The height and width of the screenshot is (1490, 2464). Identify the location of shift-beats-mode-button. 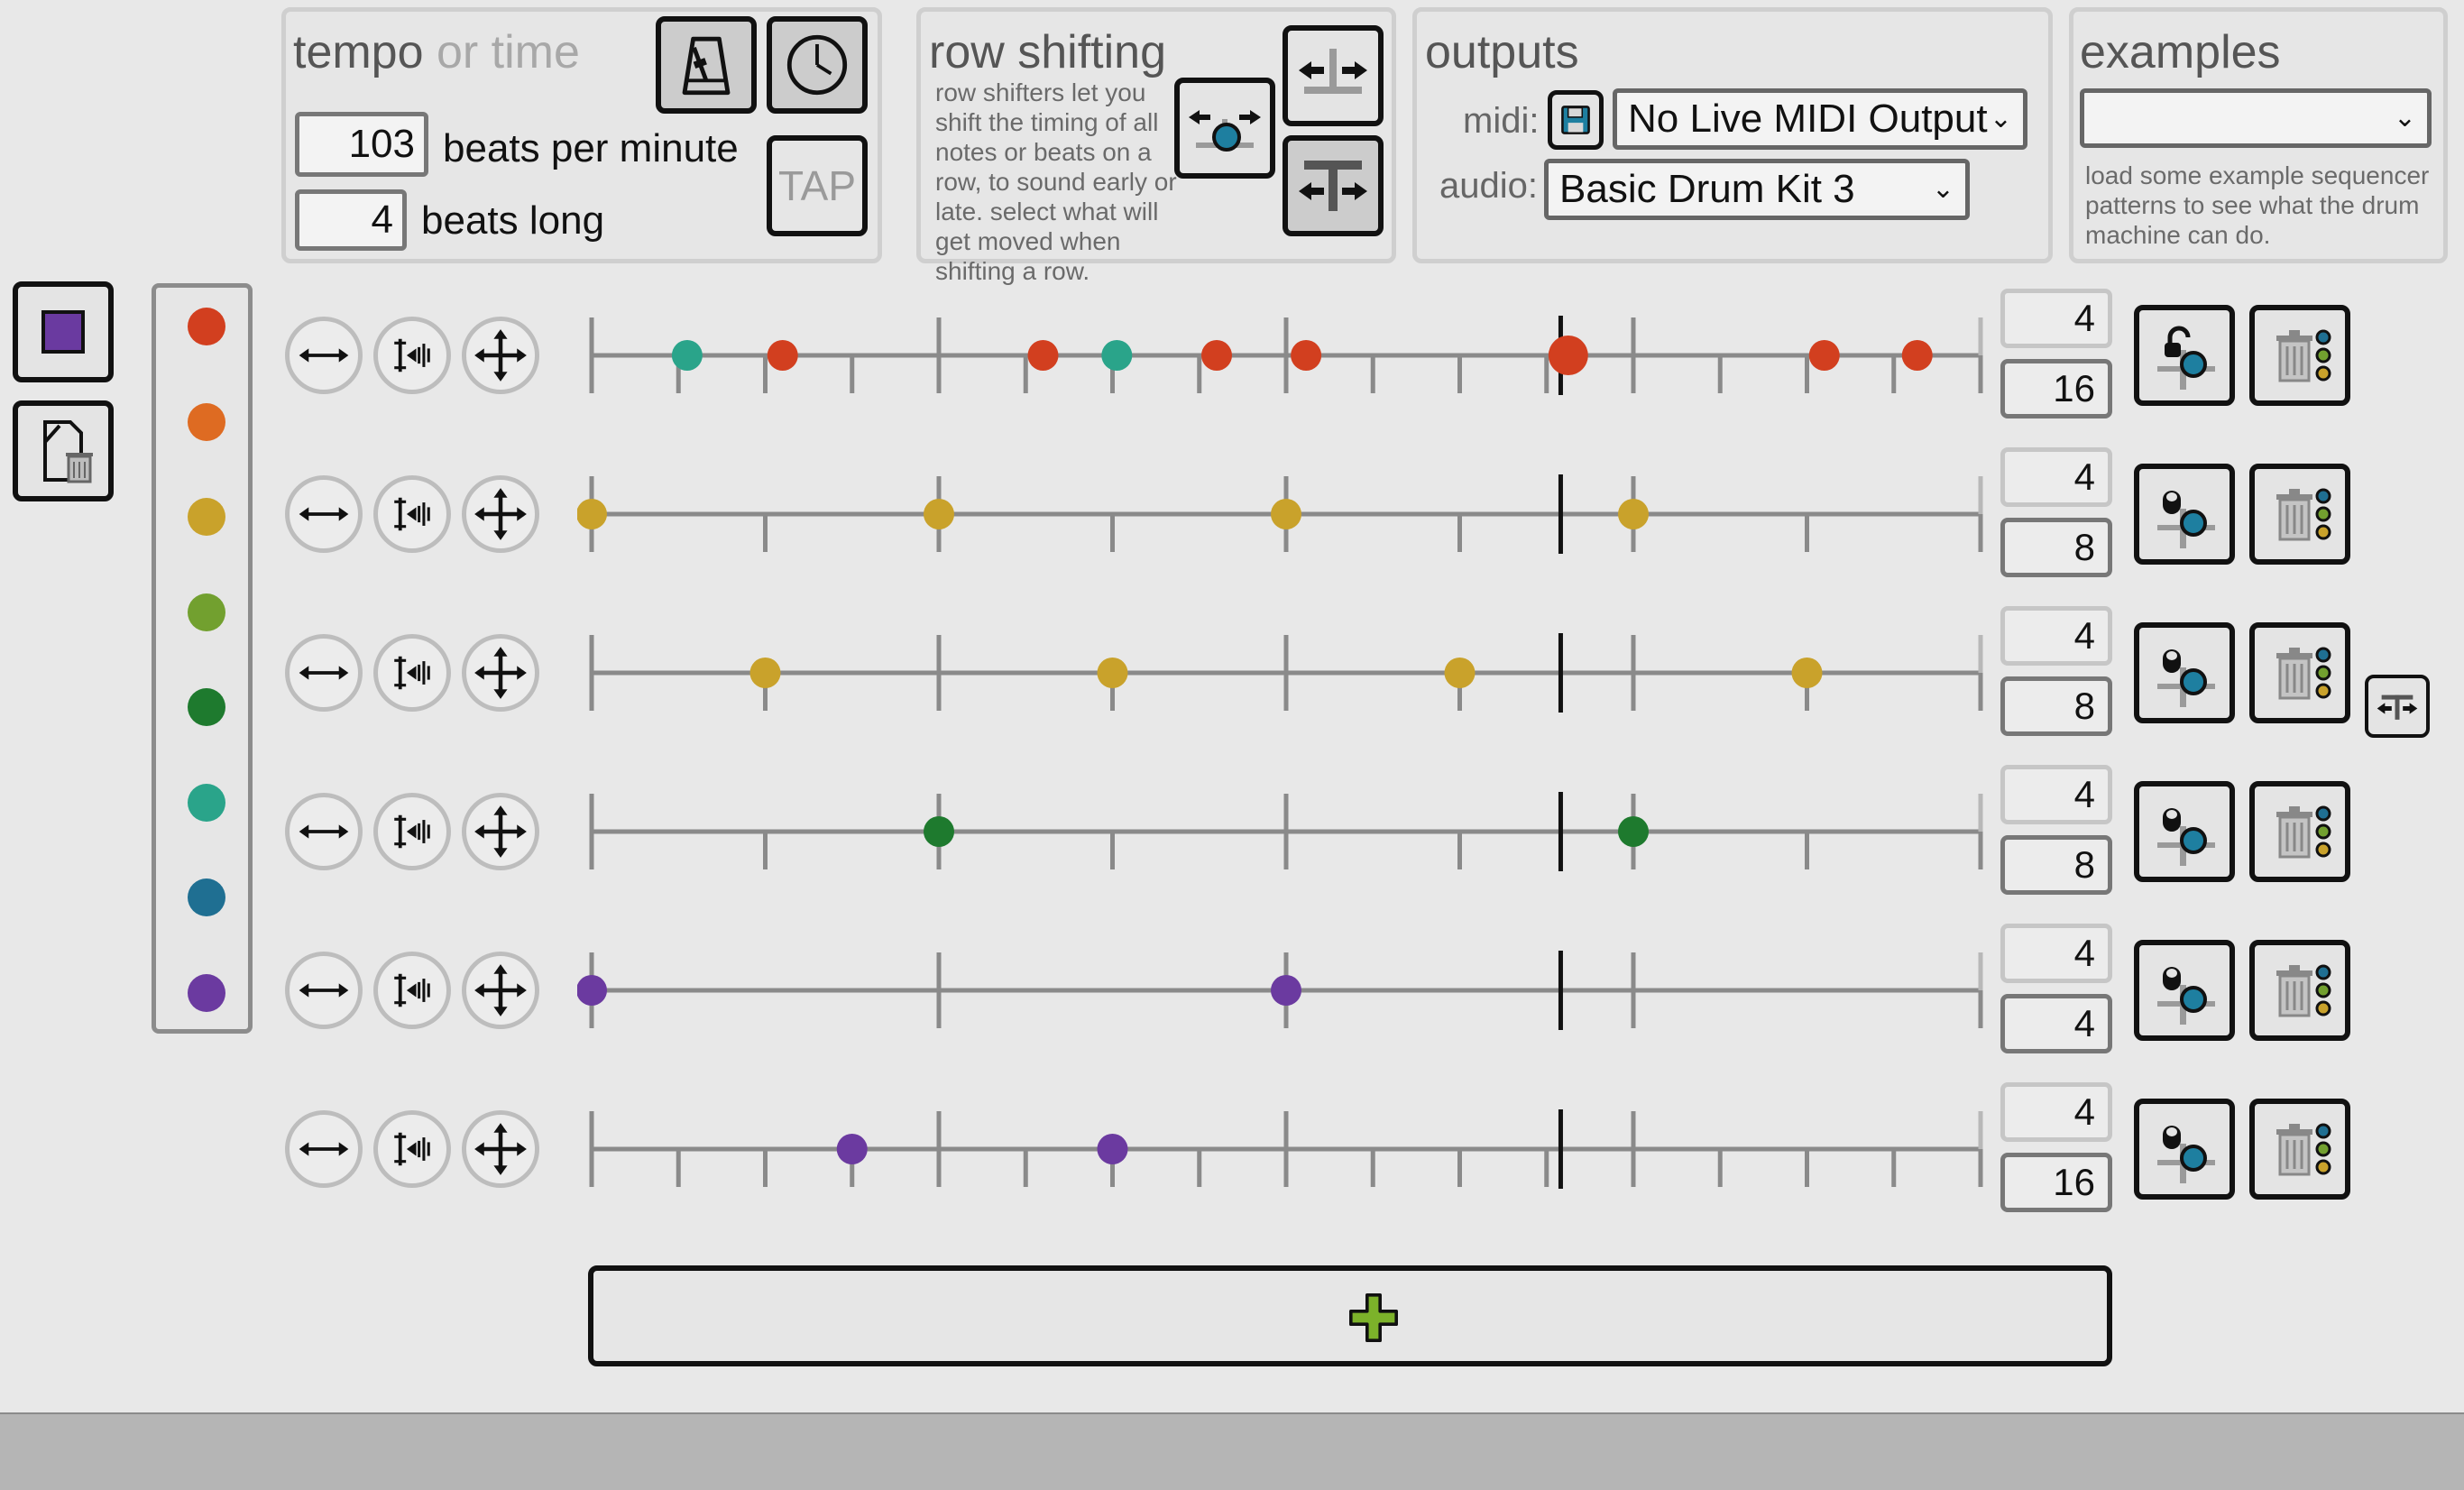
(1333, 75).